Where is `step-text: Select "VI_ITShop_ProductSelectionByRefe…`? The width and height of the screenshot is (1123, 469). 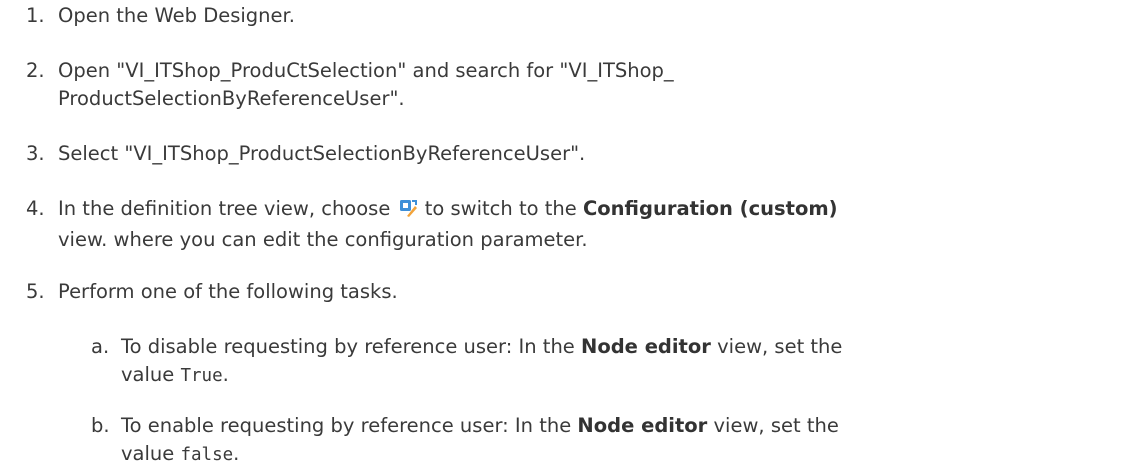
step-text: Select "VI_ITShop_ProductSelectionByRefe… is located at coordinates (322, 153).